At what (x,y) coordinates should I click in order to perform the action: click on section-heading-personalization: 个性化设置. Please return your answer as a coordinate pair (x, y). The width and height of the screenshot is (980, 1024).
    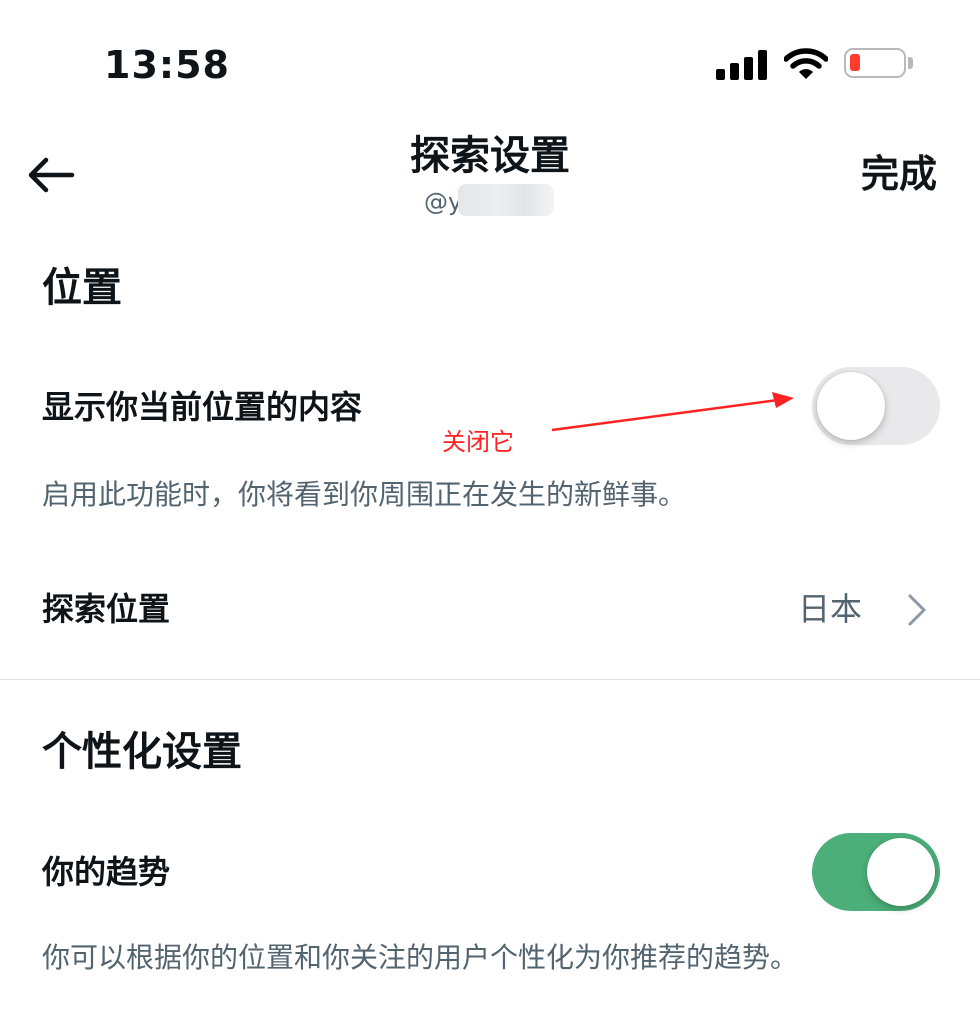
    Looking at the image, I should click on (142, 752).